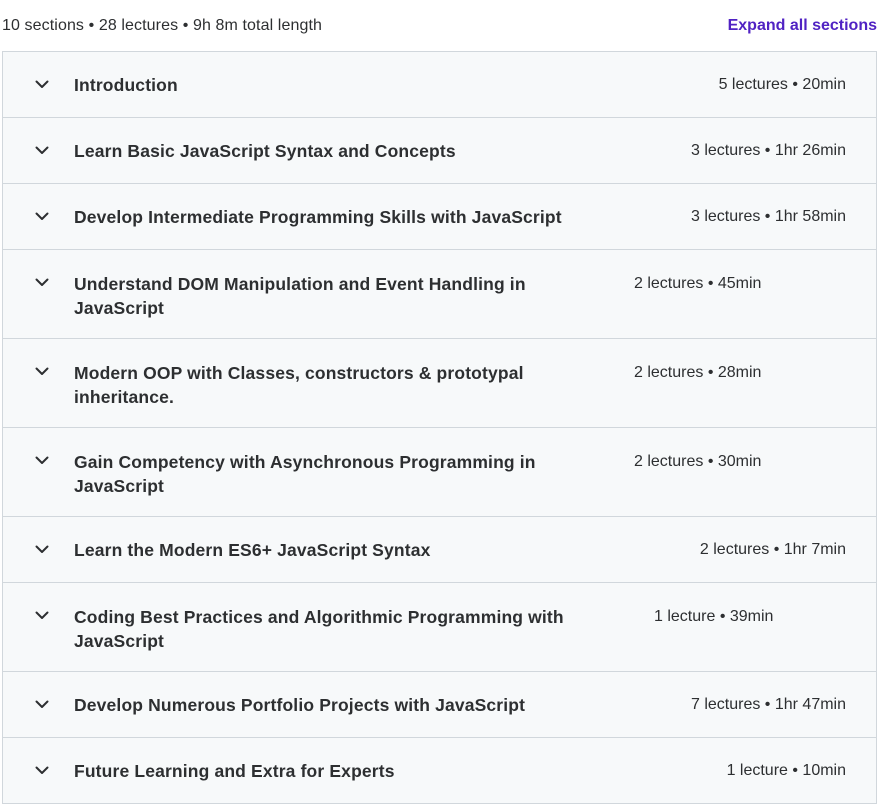  I want to click on section-meta: 5 lectures • 20min, so click(782, 84).